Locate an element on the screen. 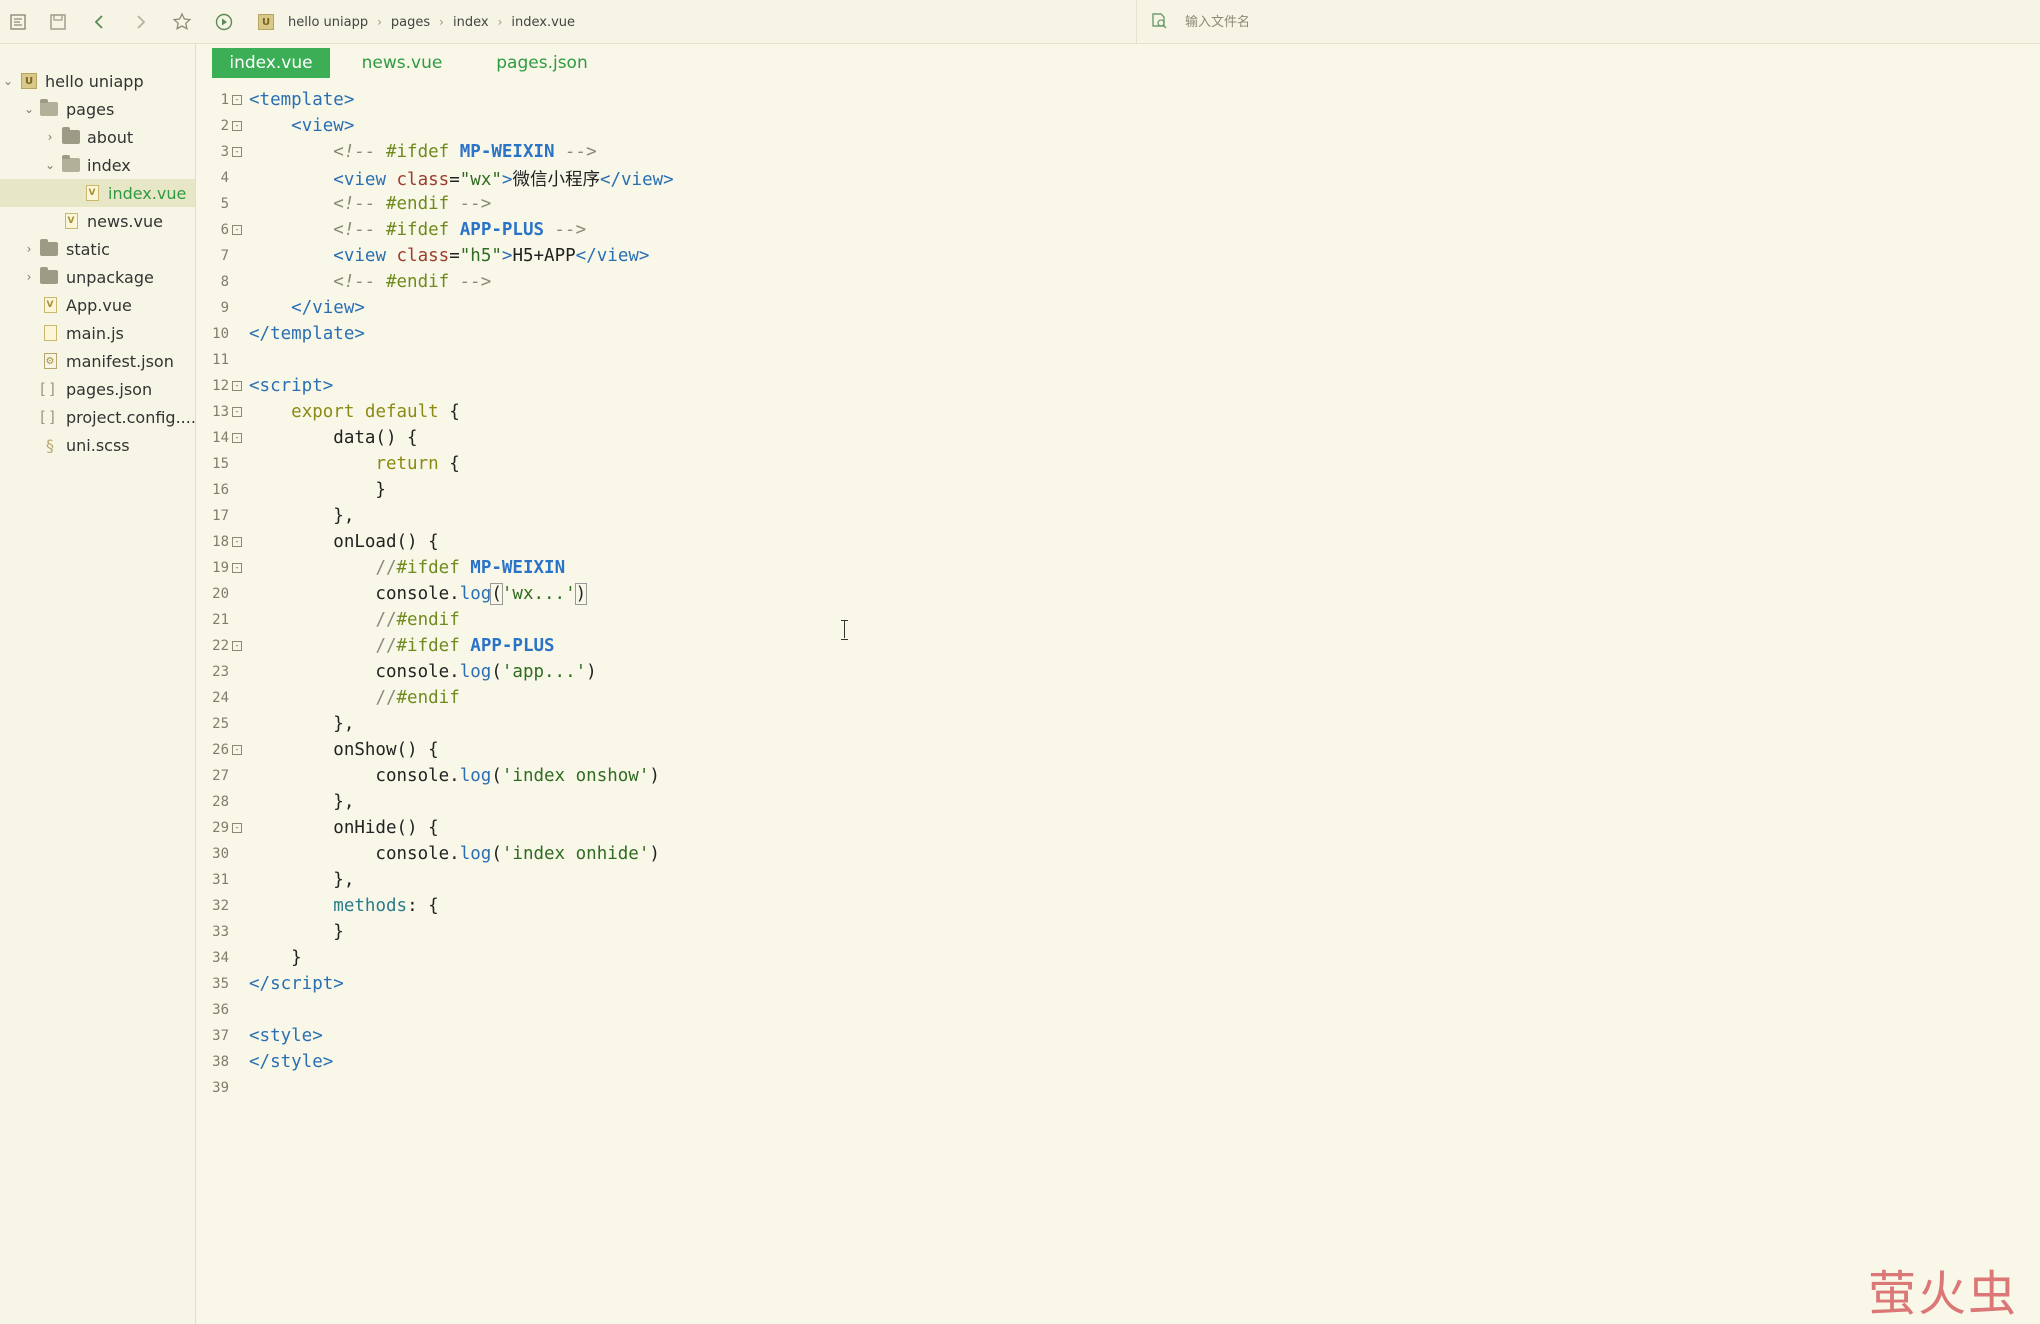  code-line: 24 //#endif is located at coordinates (1118, 698).